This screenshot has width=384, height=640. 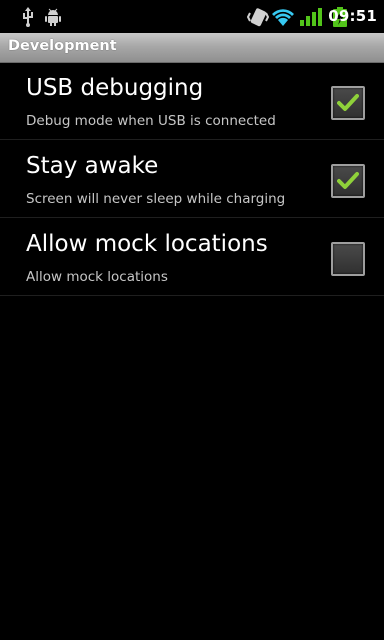 What do you see at coordinates (147, 244) in the screenshot?
I see `pref-title: Allow mock locations` at bounding box center [147, 244].